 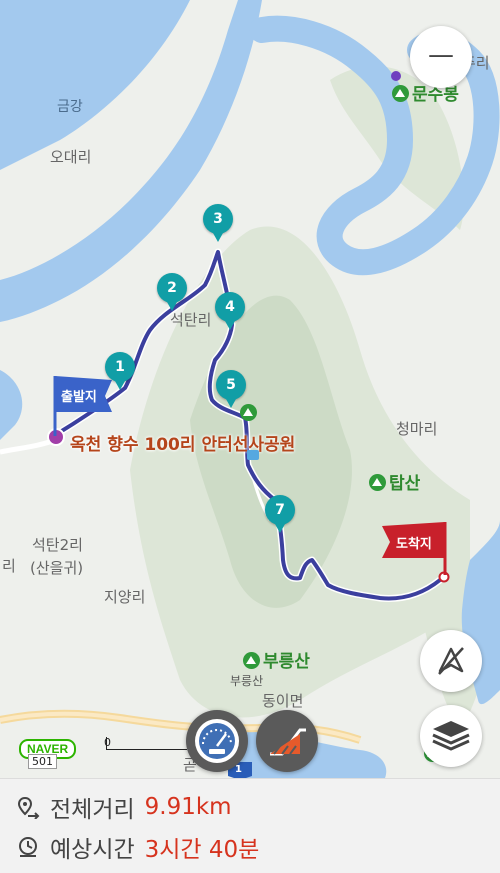 I want to click on elevation-button, so click(x=287, y=741).